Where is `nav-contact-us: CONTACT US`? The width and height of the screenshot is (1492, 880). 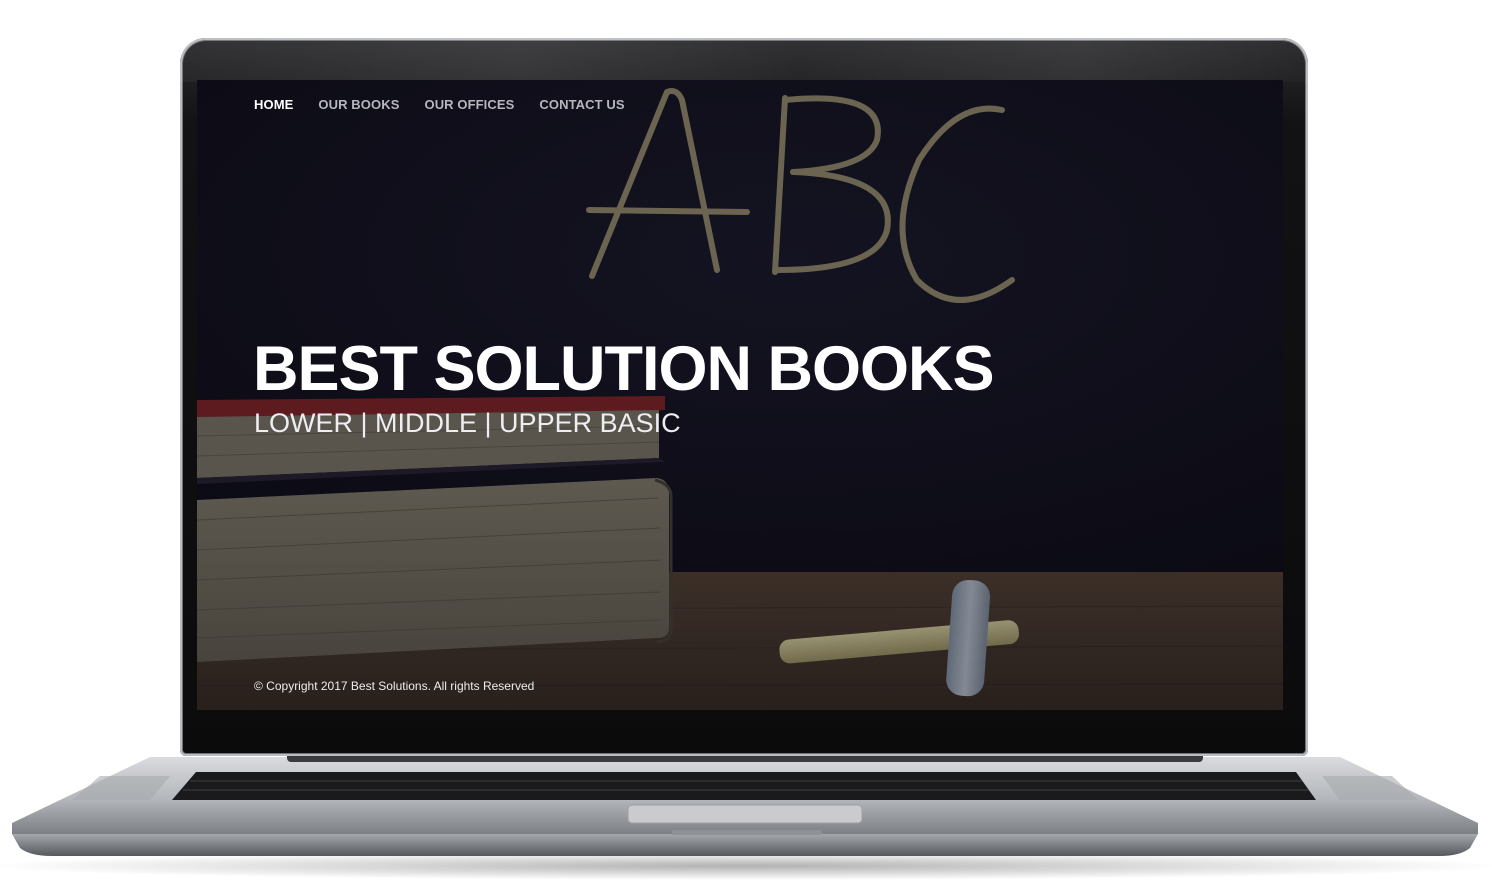 nav-contact-us: CONTACT US is located at coordinates (581, 104).